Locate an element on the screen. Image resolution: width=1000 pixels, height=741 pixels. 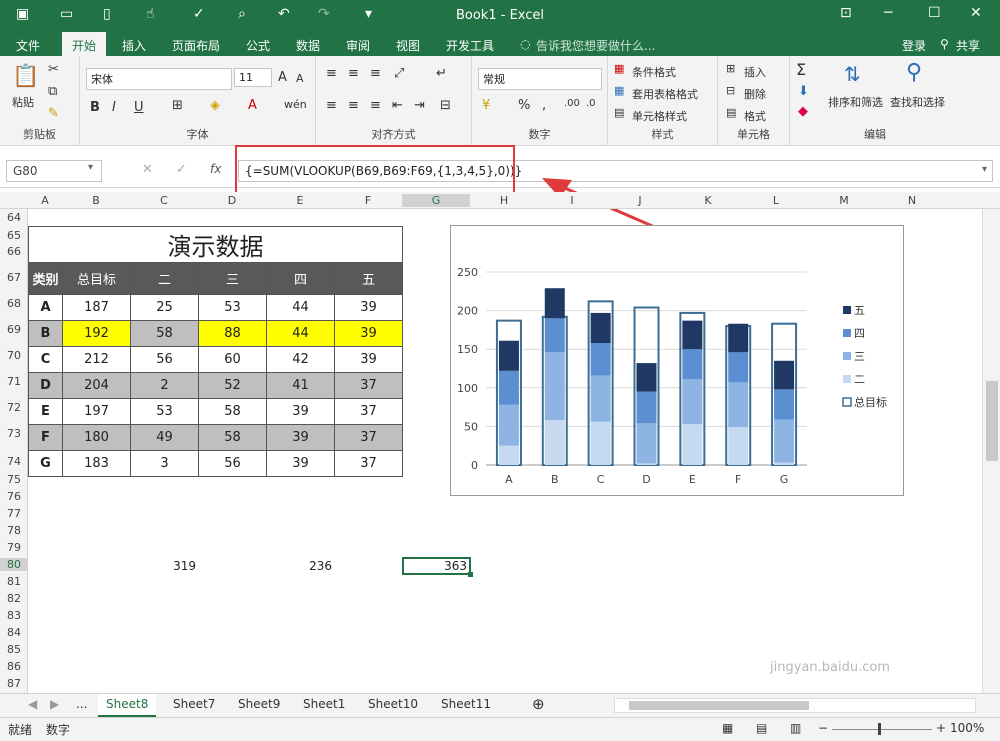
data-cell: 187 is located at coordinates (96, 307).